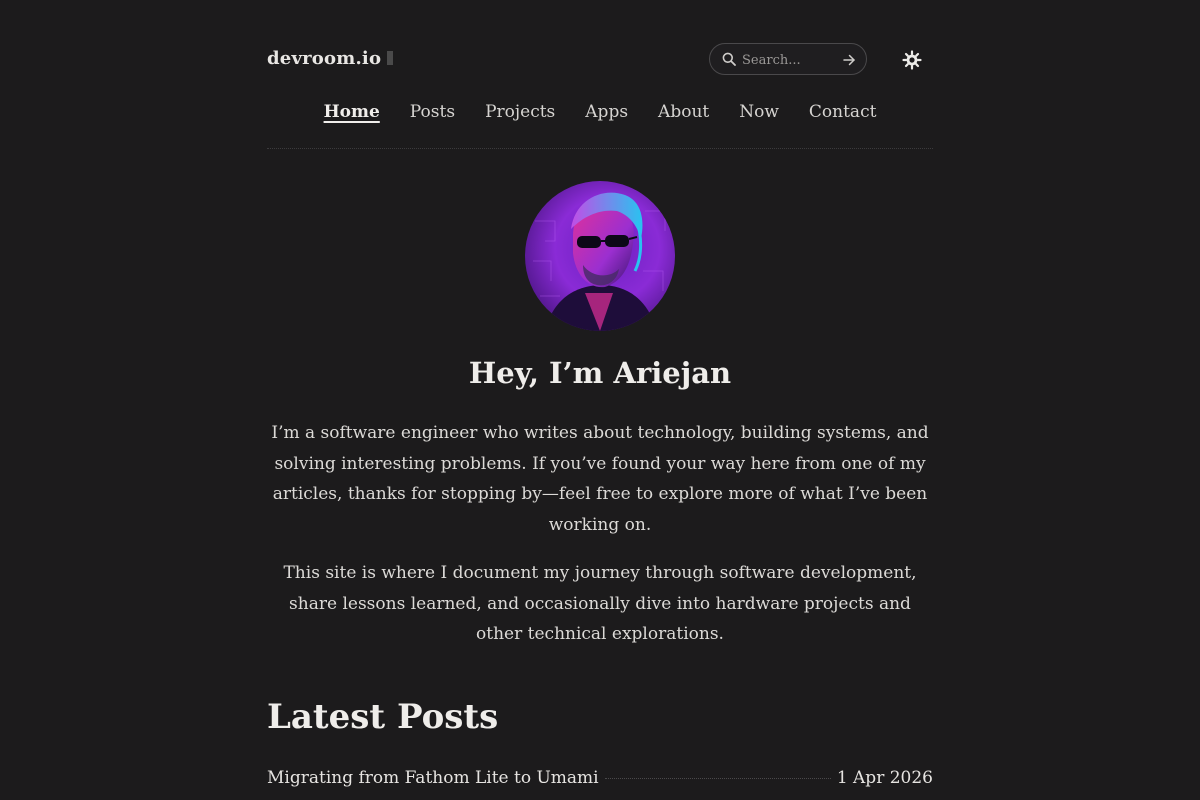  I want to click on cursor-block, so click(390, 58).